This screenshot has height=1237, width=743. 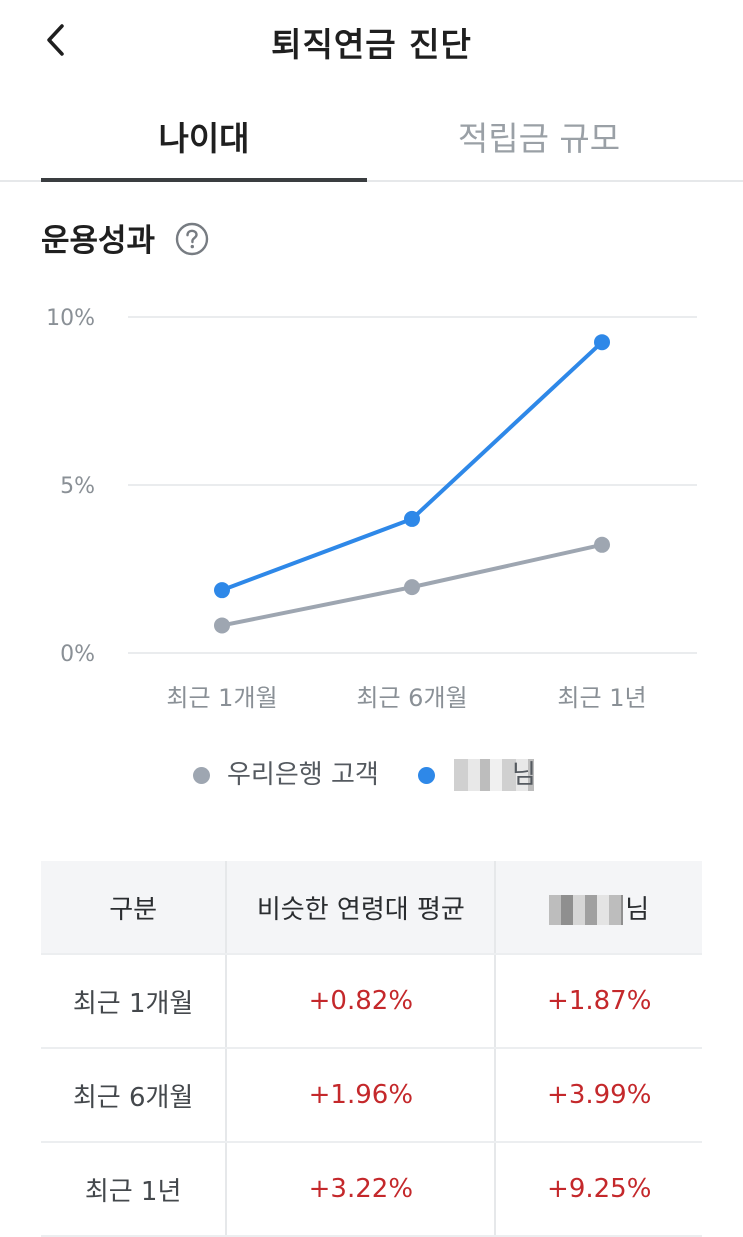 I want to click on table-row: 최근 1개월 +0.82% +1.87%, so click(x=371, y=1001).